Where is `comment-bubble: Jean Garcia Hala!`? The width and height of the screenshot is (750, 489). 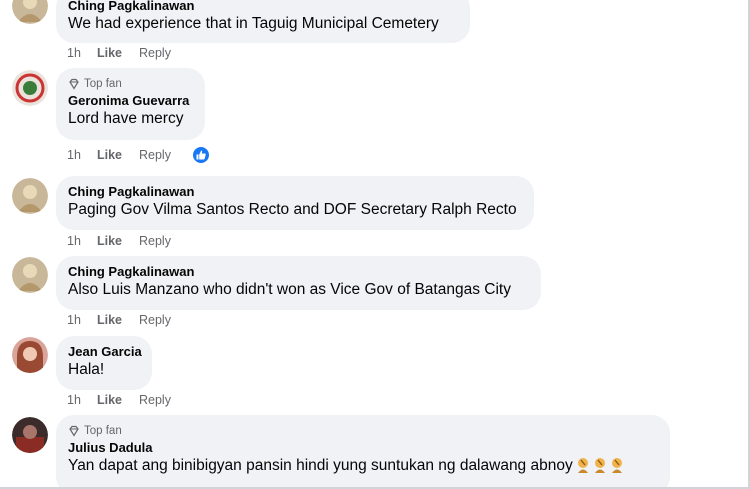 comment-bubble: Jean Garcia Hala! is located at coordinates (104, 363).